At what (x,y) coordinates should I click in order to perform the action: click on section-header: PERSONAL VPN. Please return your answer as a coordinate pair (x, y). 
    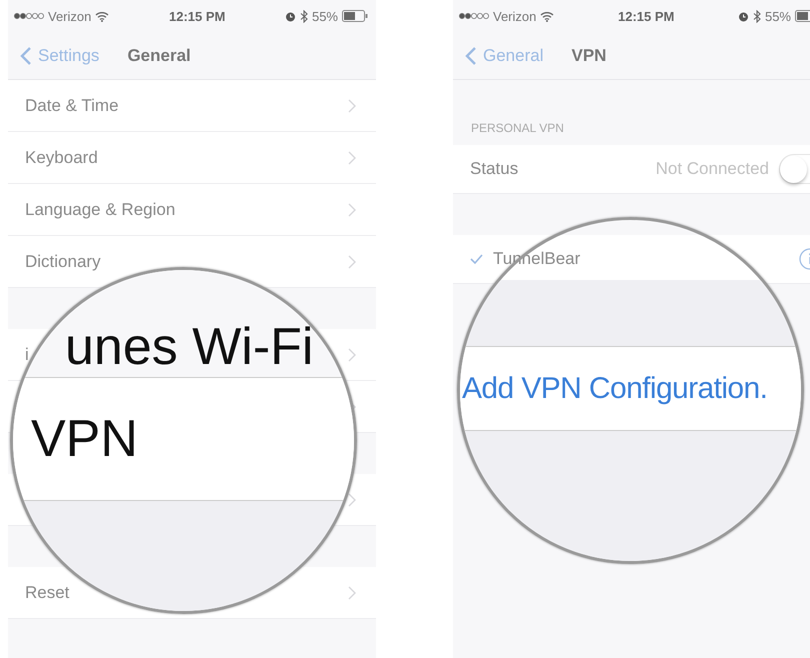
    Looking at the image, I should click on (517, 128).